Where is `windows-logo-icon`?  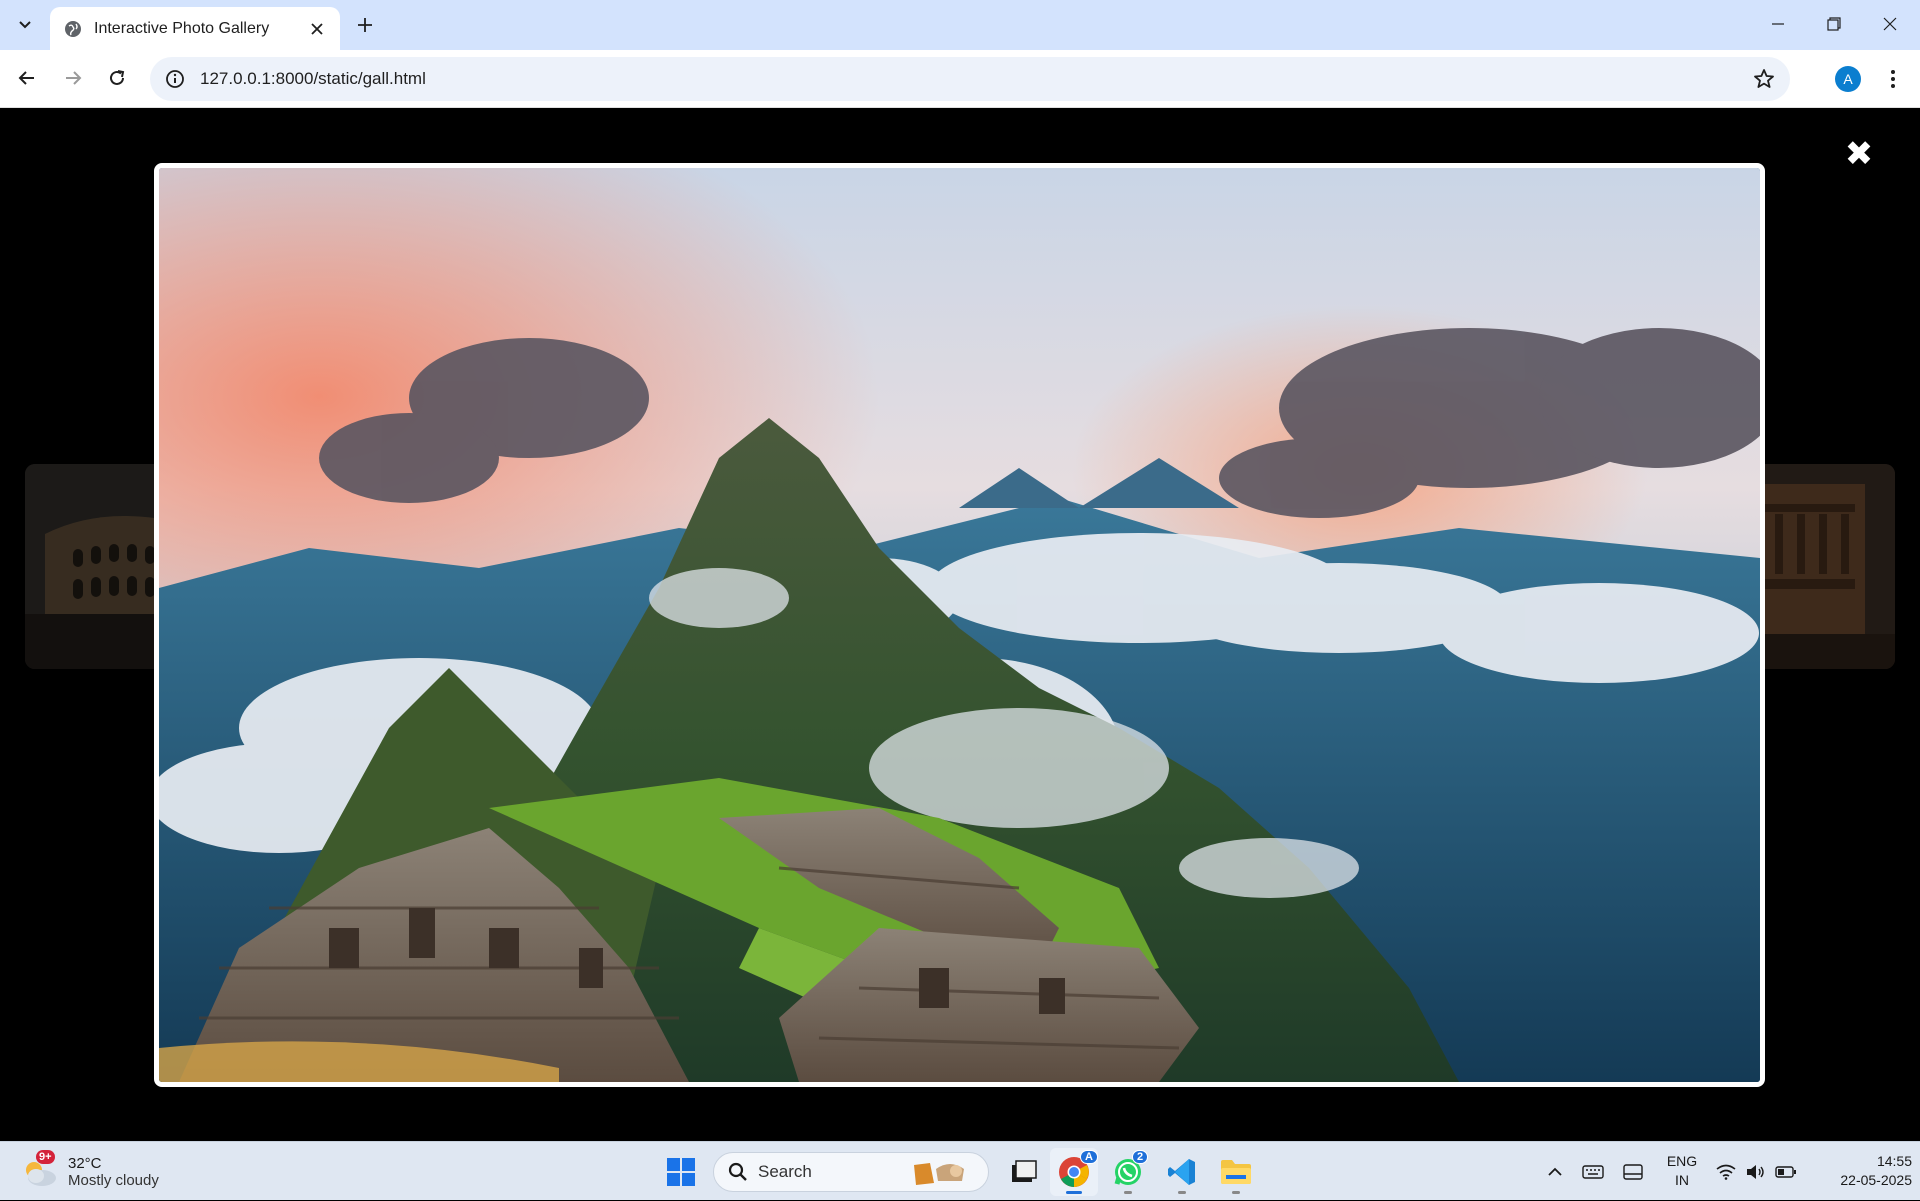 windows-logo-icon is located at coordinates (681, 1172).